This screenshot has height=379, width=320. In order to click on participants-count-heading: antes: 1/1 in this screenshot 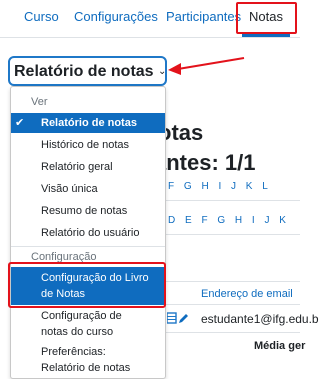, I will do `click(205, 162)`.